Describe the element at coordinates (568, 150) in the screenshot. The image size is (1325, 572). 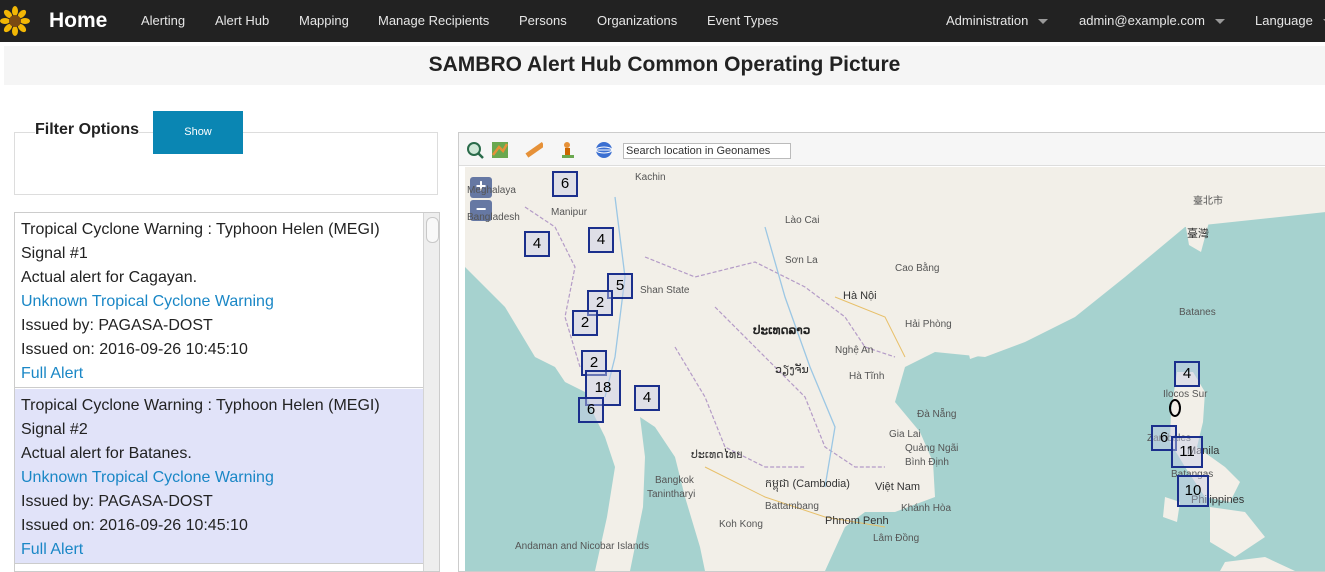
I see `street-view-person-icon` at that location.